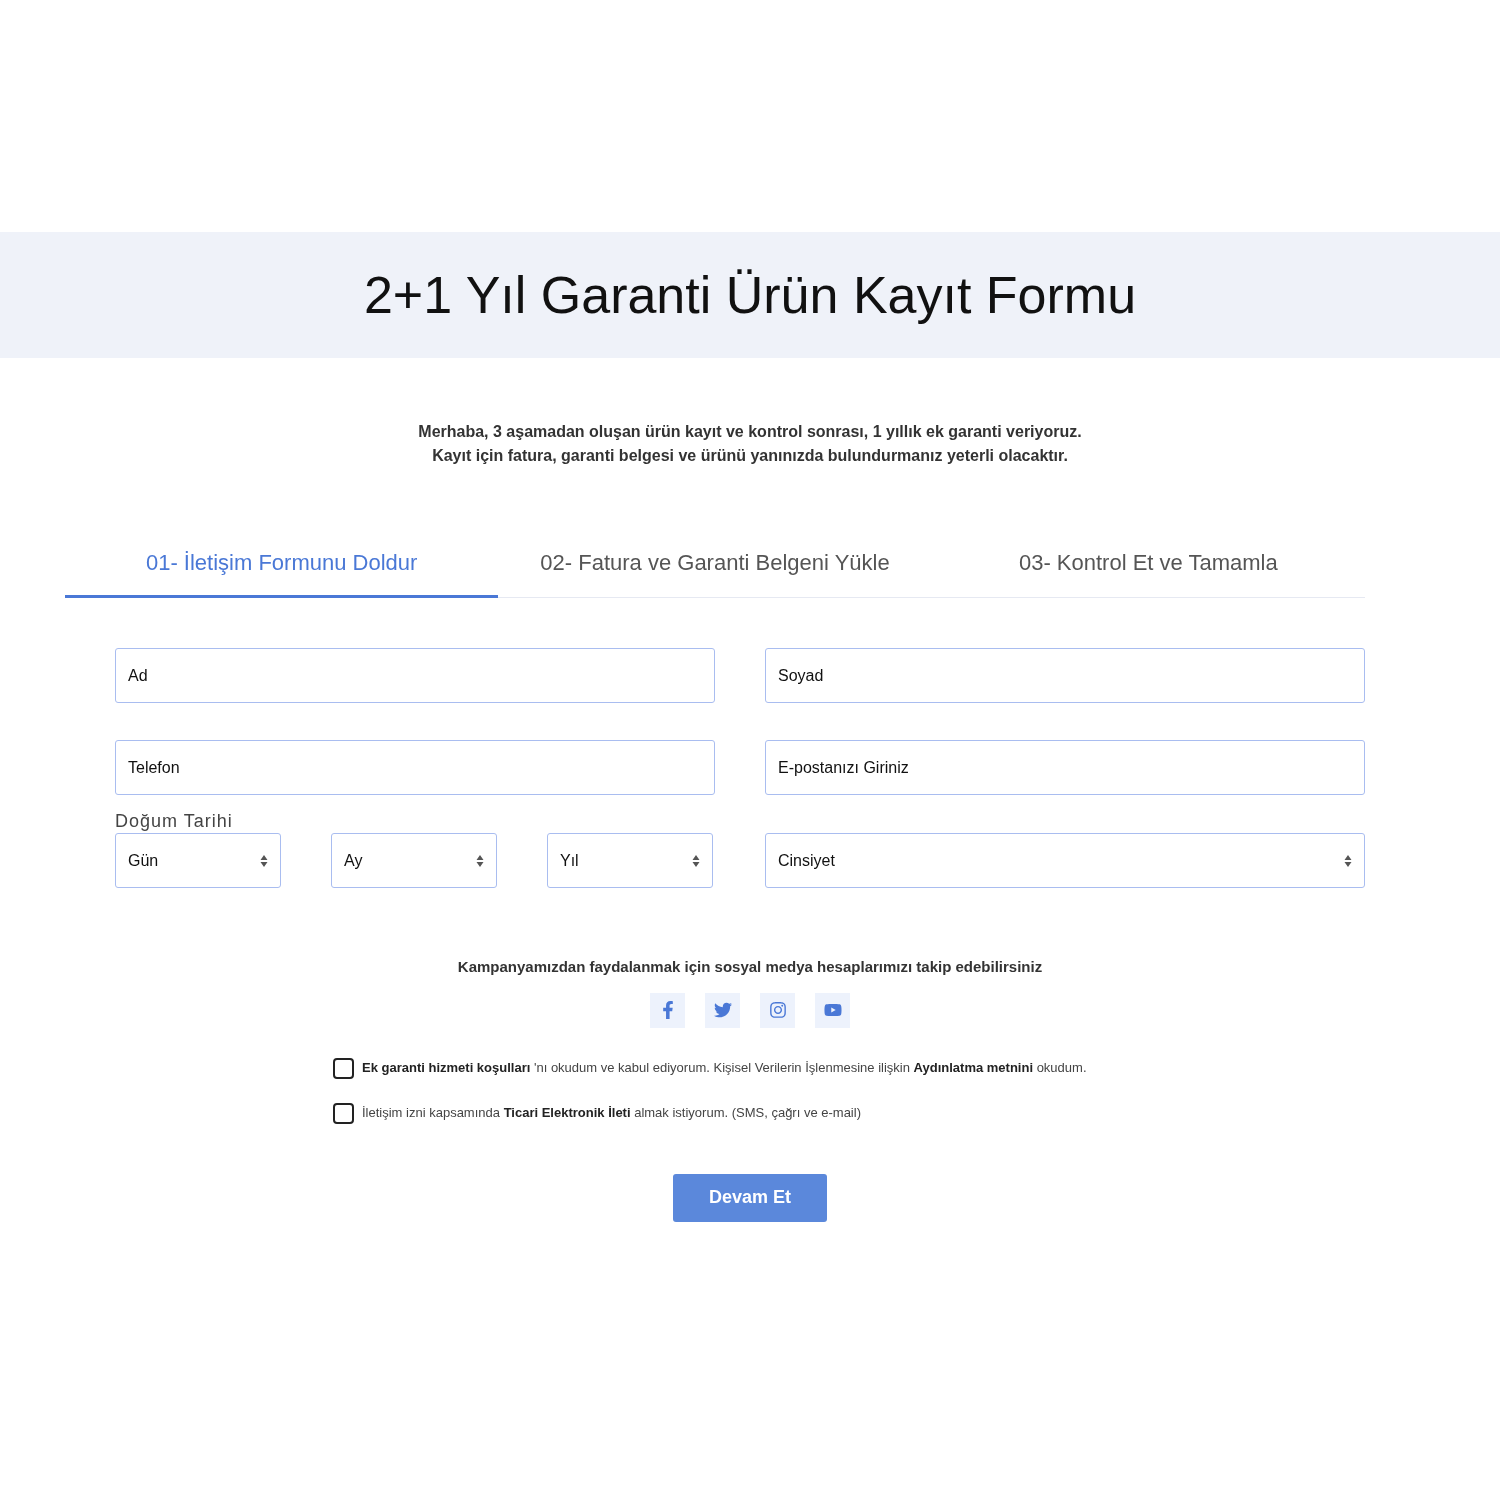 The image size is (1500, 1500). What do you see at coordinates (630, 860) in the screenshot?
I see `select-field: Yıl` at bounding box center [630, 860].